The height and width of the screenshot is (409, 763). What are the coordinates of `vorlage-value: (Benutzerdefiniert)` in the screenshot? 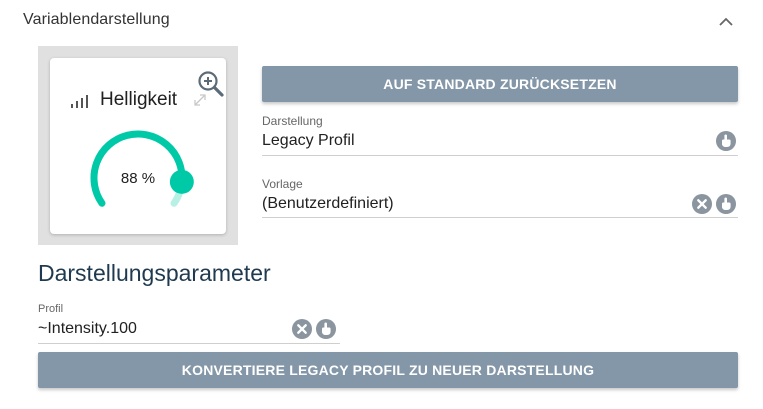 It's located at (328, 204).